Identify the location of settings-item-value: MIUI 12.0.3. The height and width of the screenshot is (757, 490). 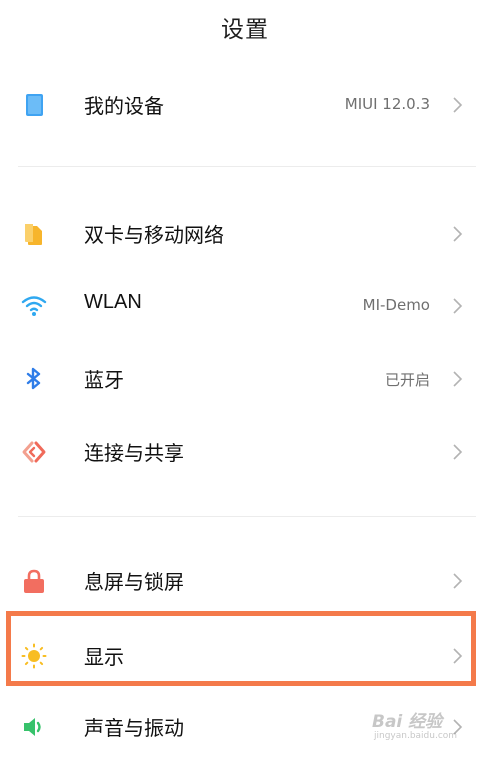
(387, 104).